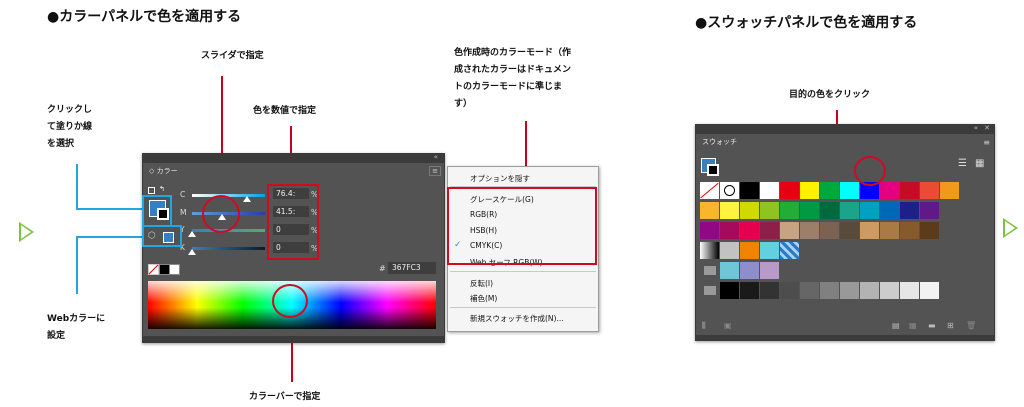 This screenshot has height=407, width=1024. What do you see at coordinates (729, 190) in the screenshot?
I see `registration-swatch` at bounding box center [729, 190].